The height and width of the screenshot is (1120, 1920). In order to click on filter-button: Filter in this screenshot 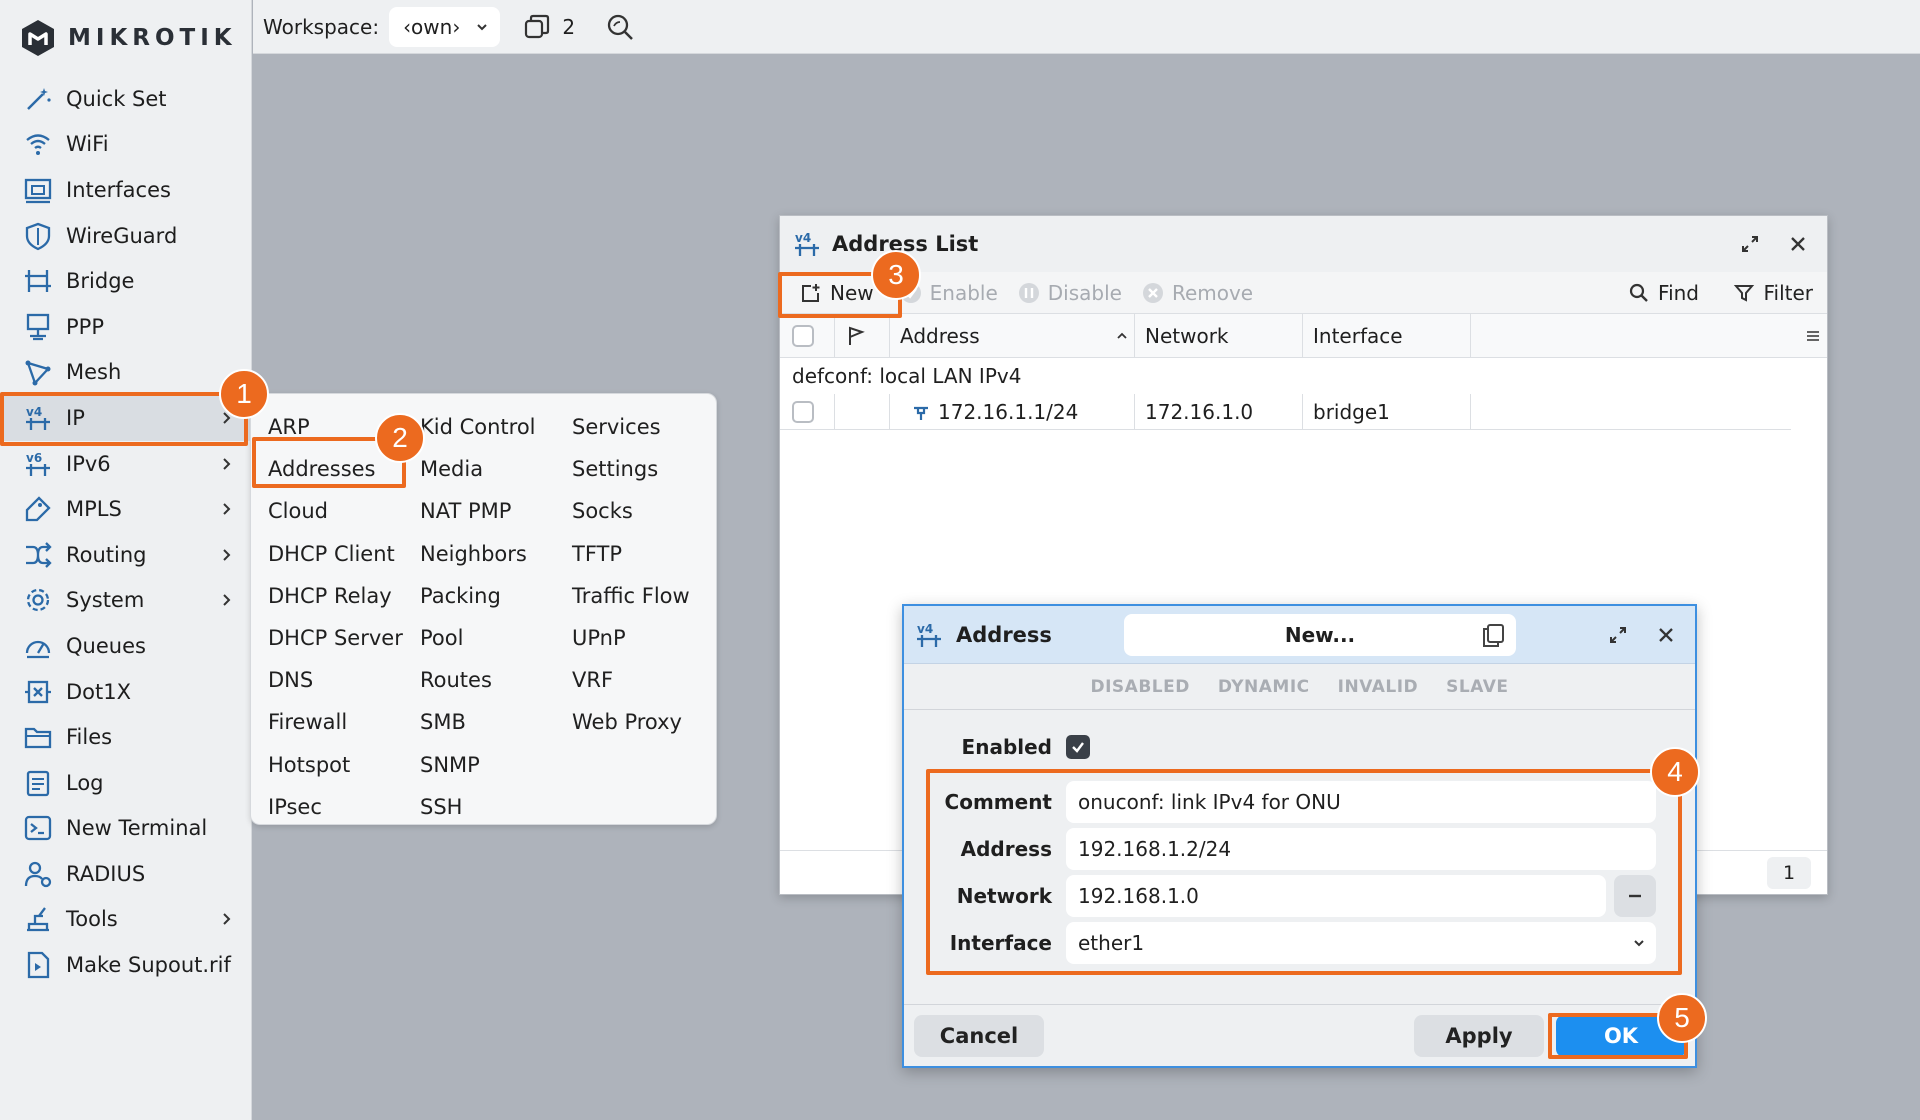, I will do `click(1773, 293)`.